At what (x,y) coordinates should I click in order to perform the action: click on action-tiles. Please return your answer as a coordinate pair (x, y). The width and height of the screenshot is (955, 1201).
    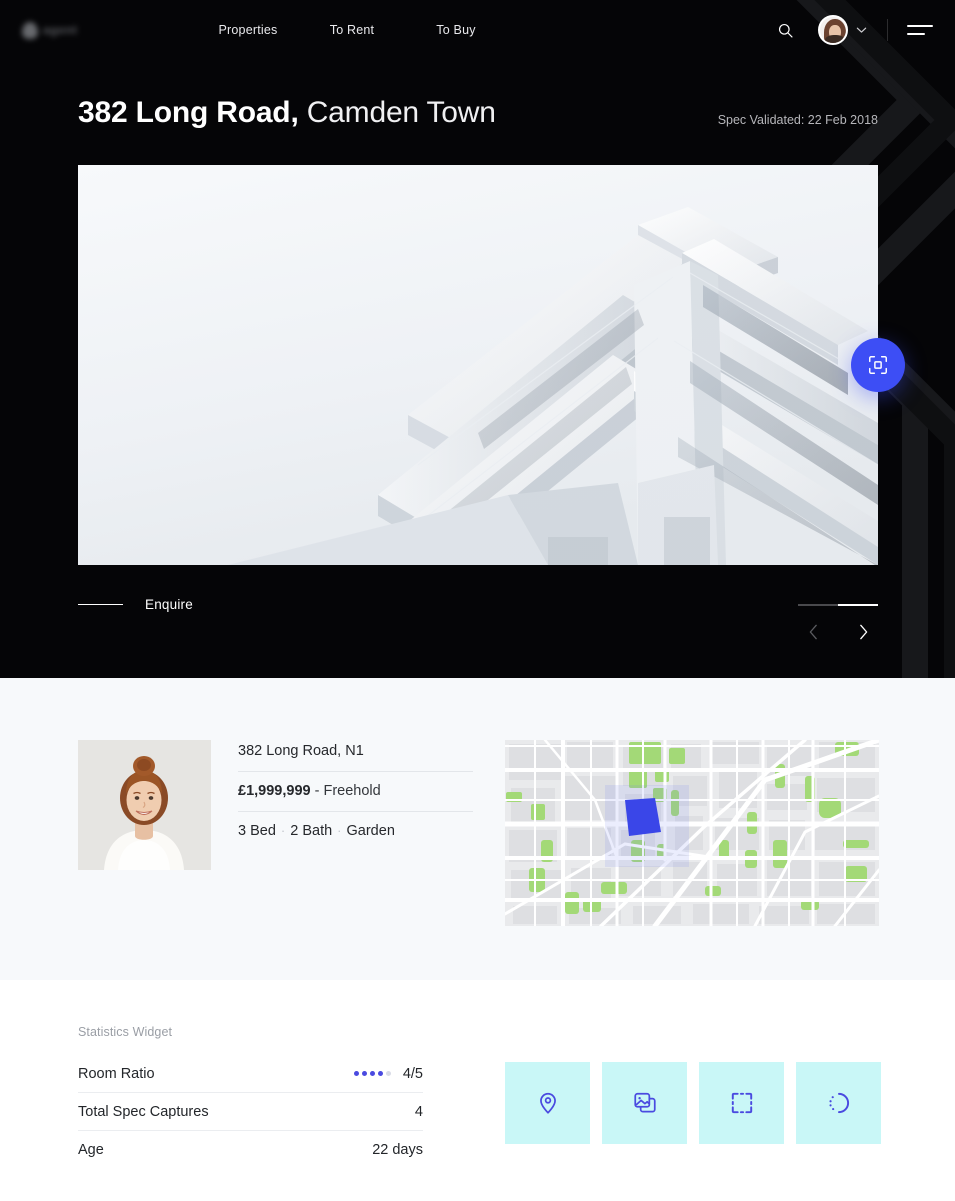
    Looking at the image, I should click on (693, 1103).